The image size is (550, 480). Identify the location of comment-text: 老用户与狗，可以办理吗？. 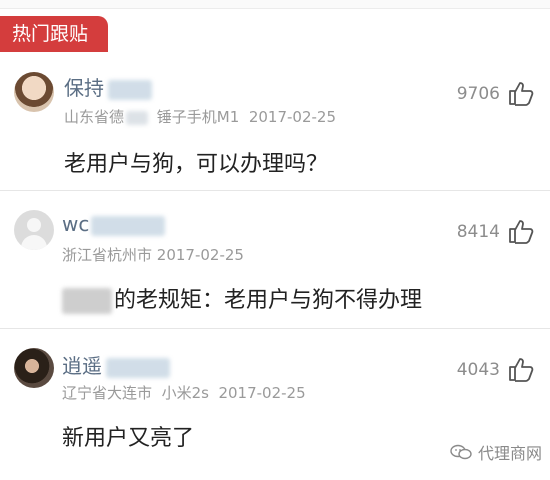
(196, 164).